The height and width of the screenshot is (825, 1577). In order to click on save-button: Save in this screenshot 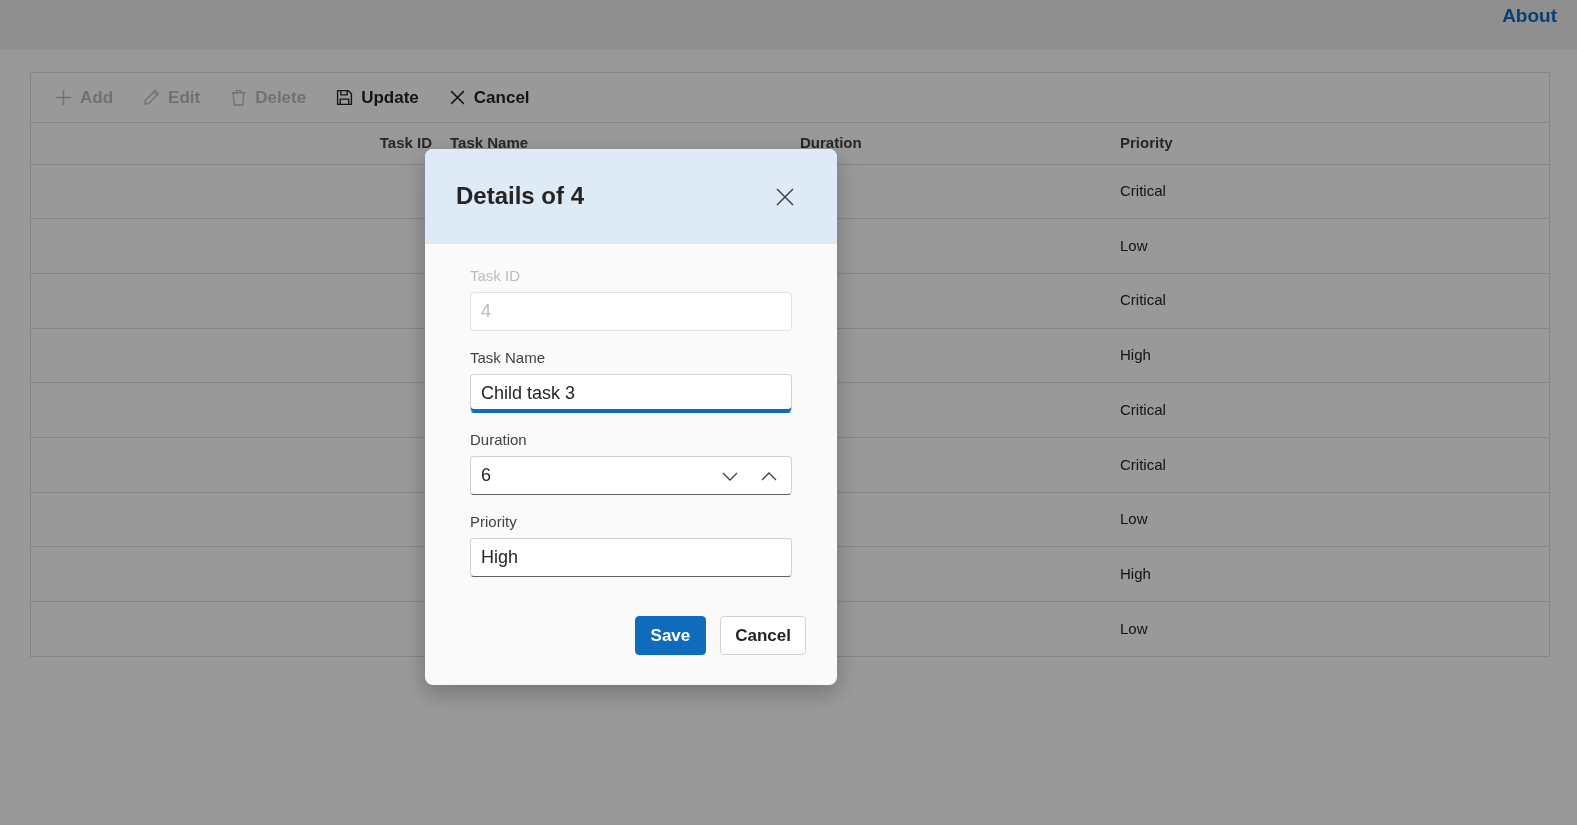, I will do `click(670, 635)`.